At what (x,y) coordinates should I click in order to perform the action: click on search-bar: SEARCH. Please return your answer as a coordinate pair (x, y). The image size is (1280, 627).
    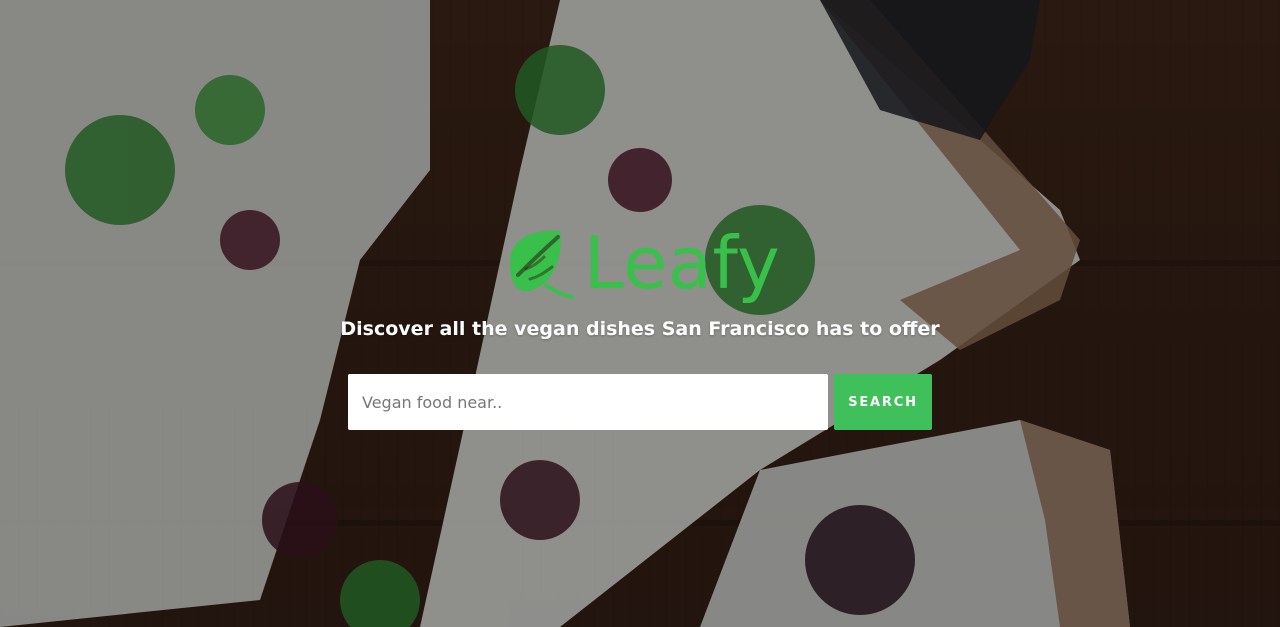
    Looking at the image, I should click on (640, 402).